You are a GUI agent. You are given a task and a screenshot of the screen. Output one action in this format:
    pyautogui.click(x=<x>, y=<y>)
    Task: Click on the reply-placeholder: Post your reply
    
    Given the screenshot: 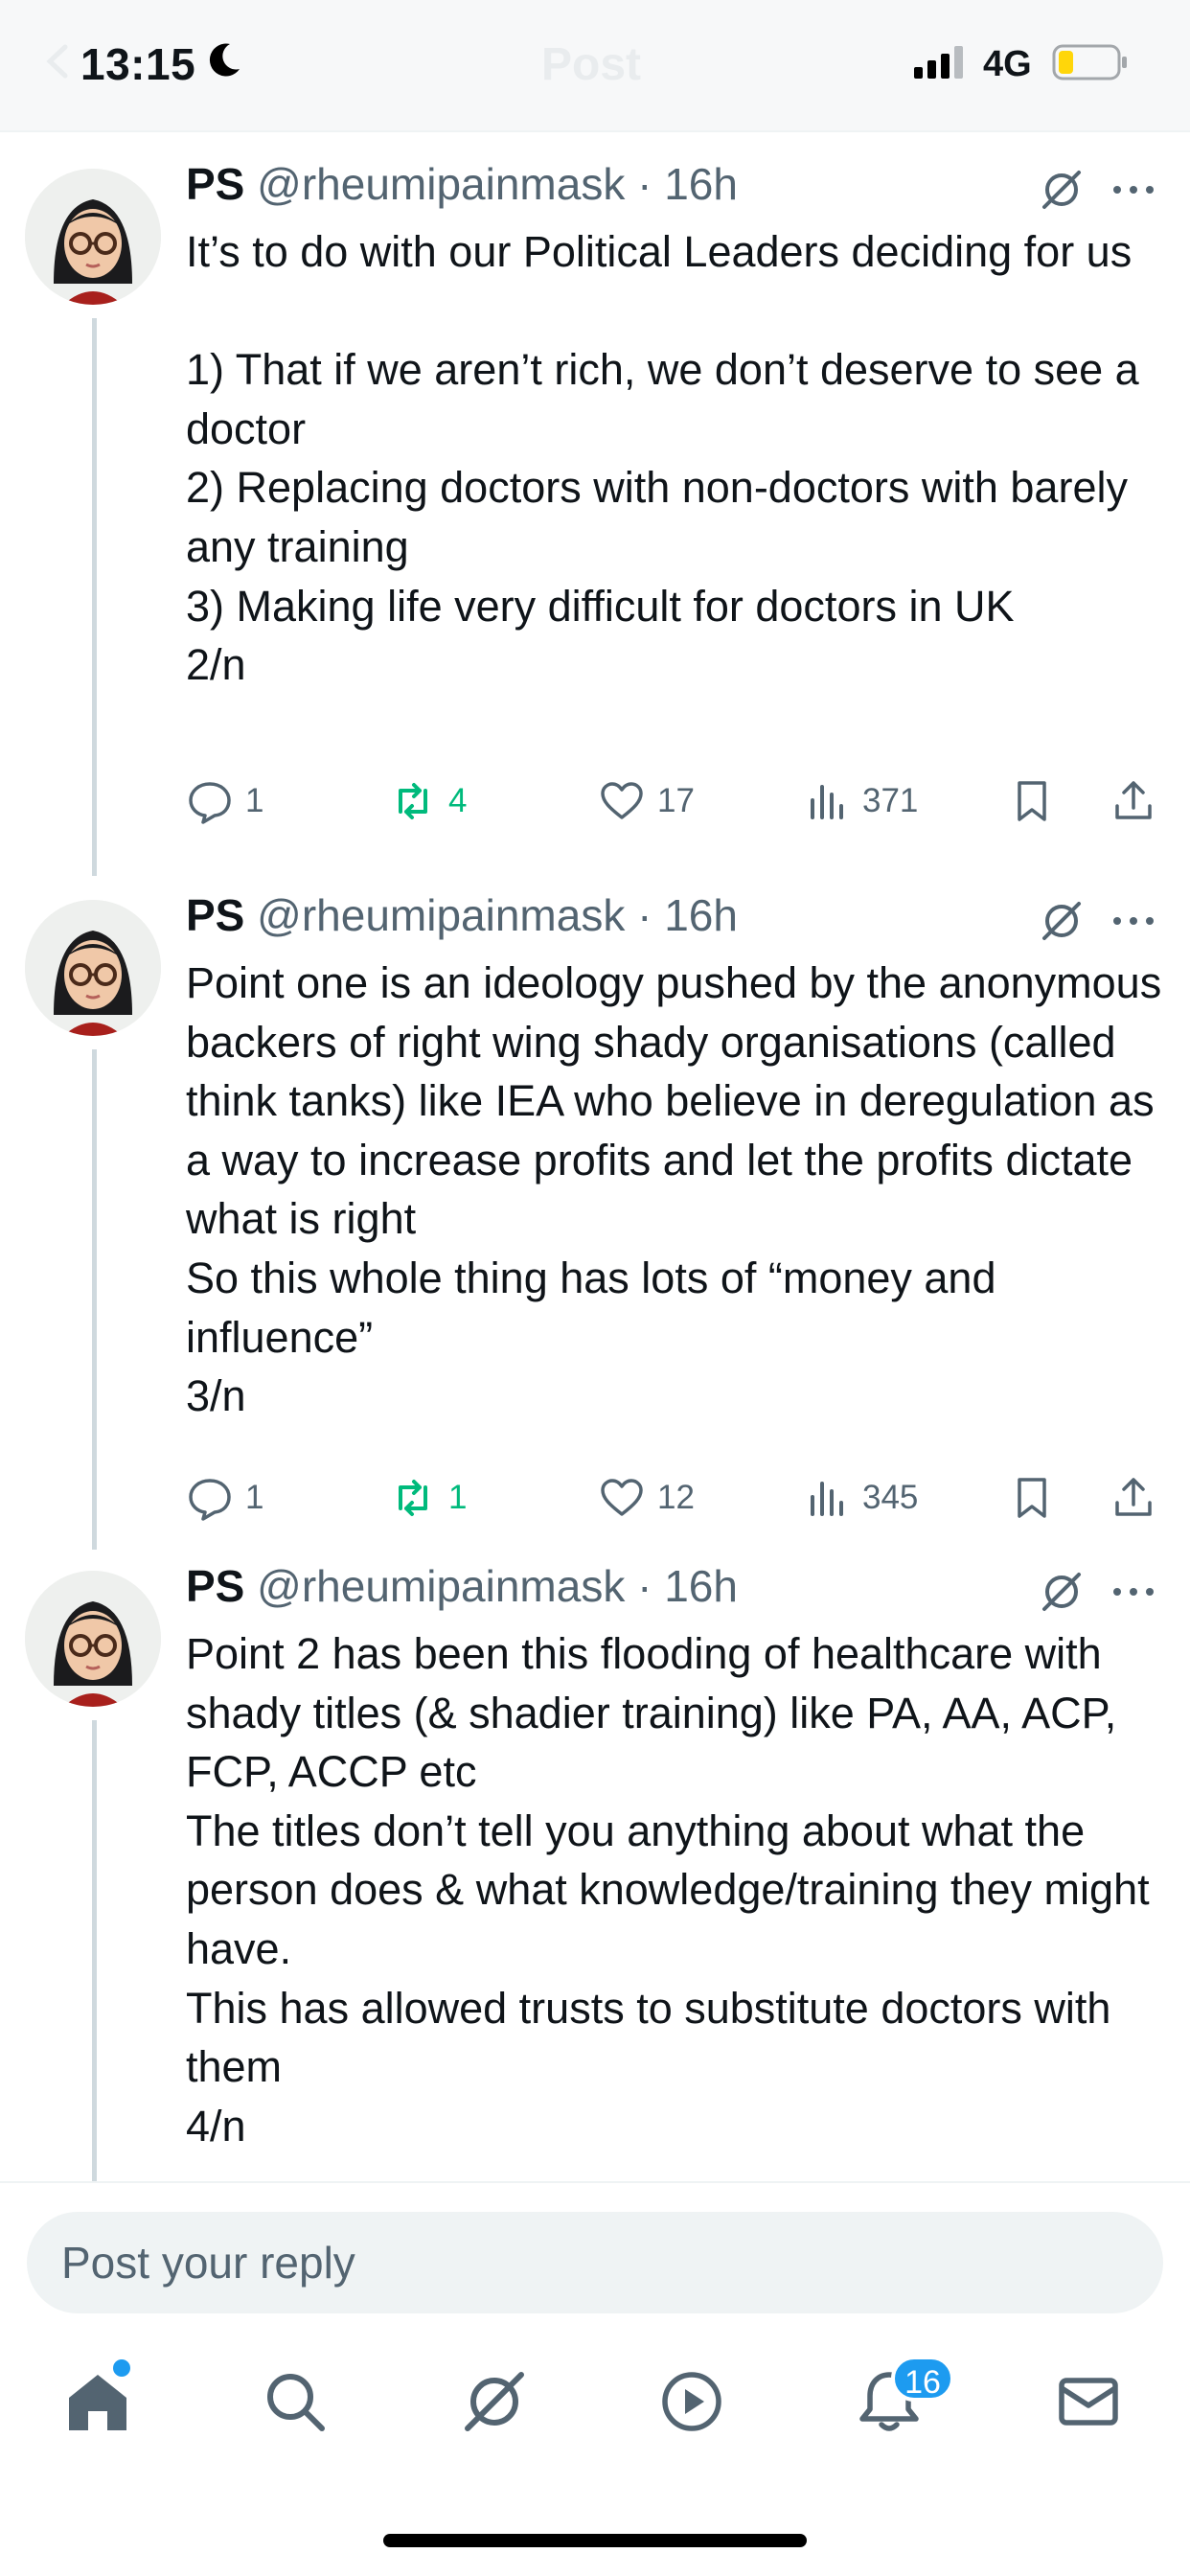 What is the action you would take?
    pyautogui.click(x=208, y=2263)
    